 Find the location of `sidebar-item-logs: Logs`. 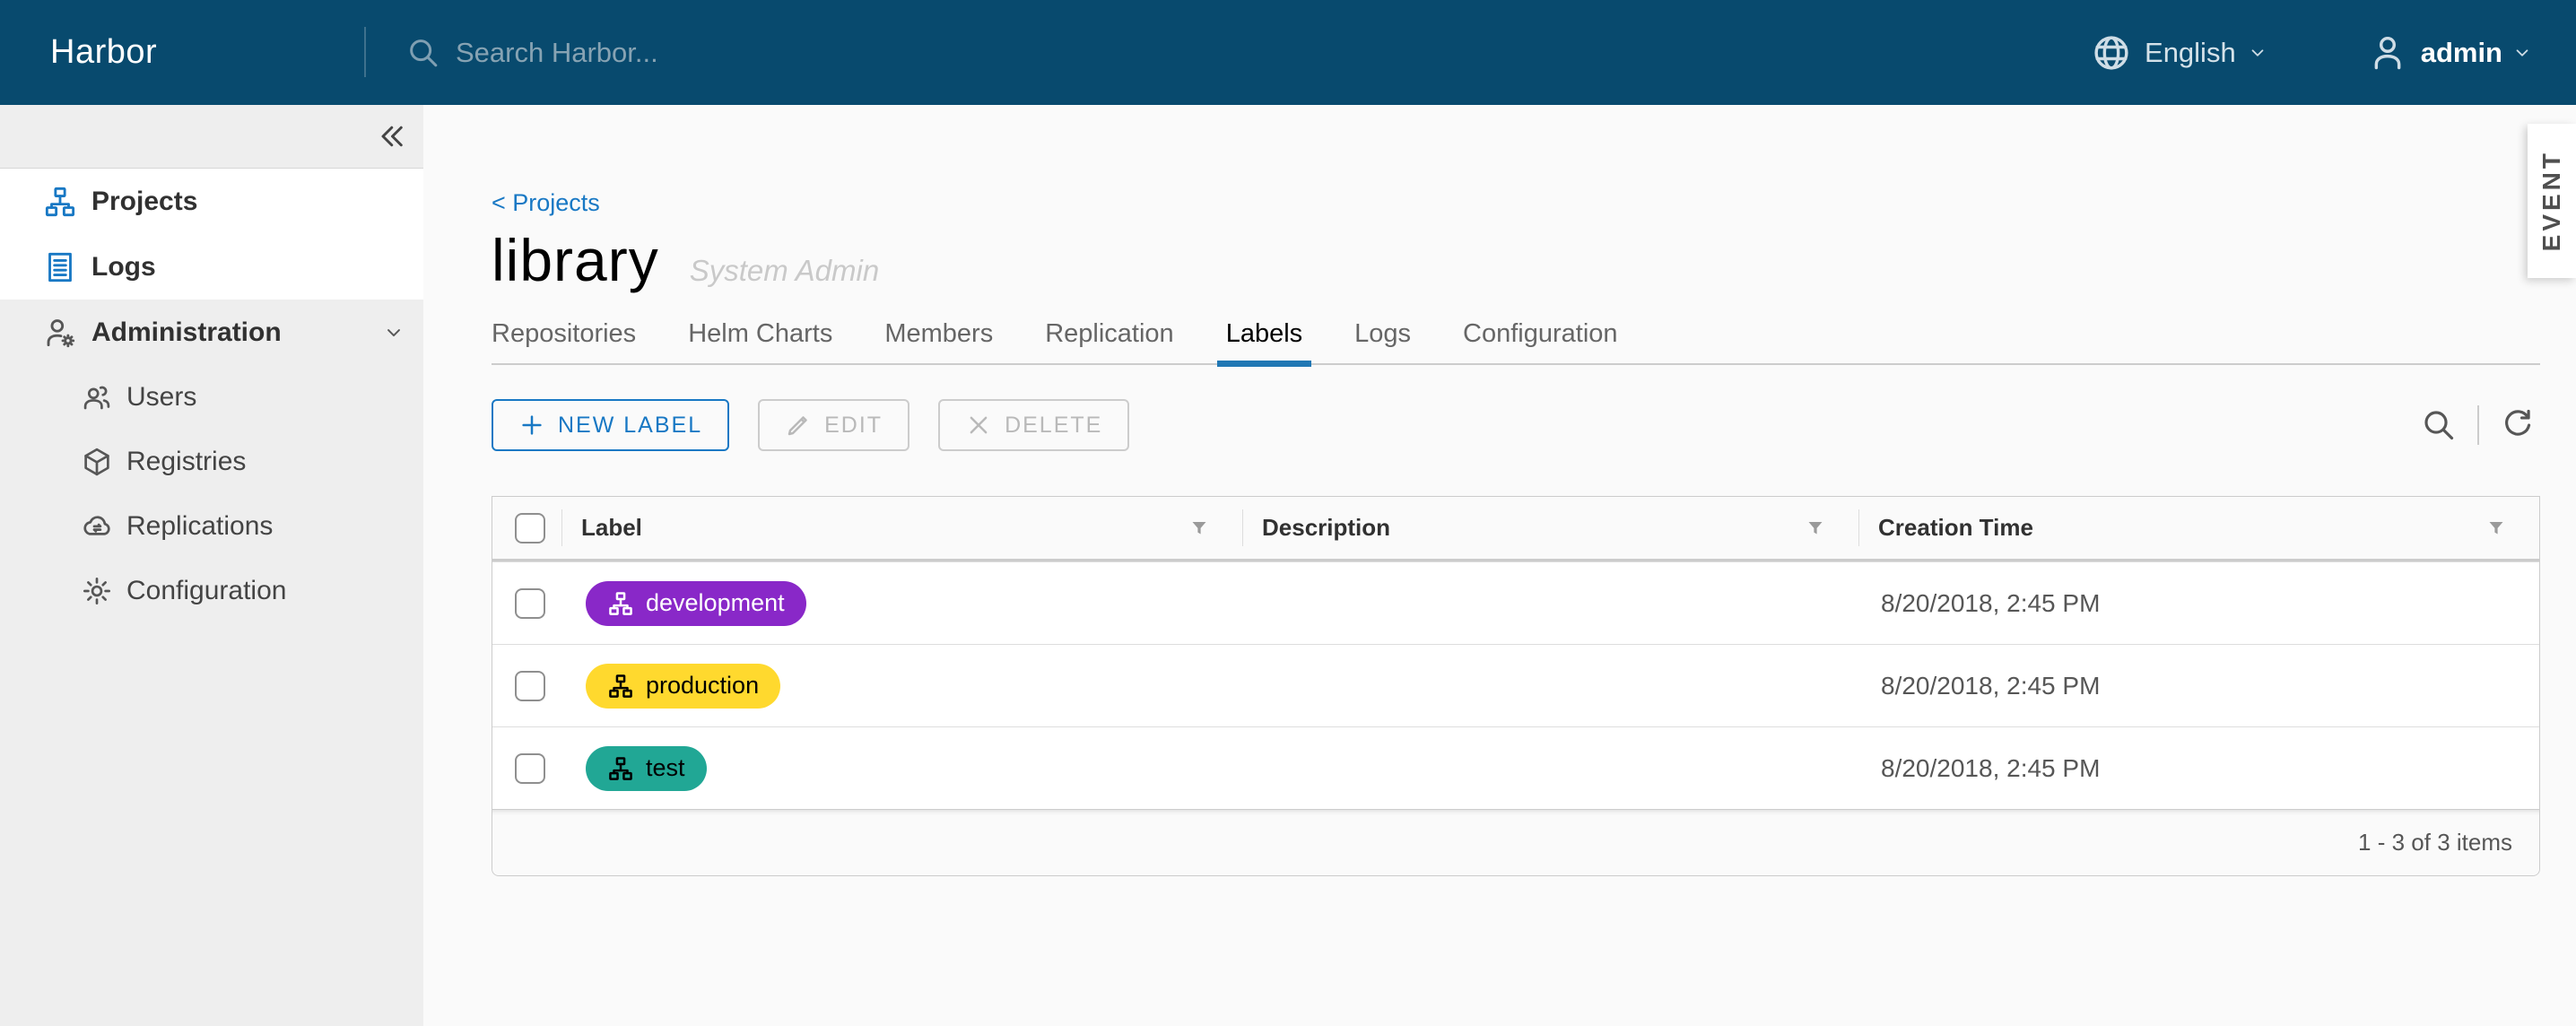

sidebar-item-logs: Logs is located at coordinates (211, 267).